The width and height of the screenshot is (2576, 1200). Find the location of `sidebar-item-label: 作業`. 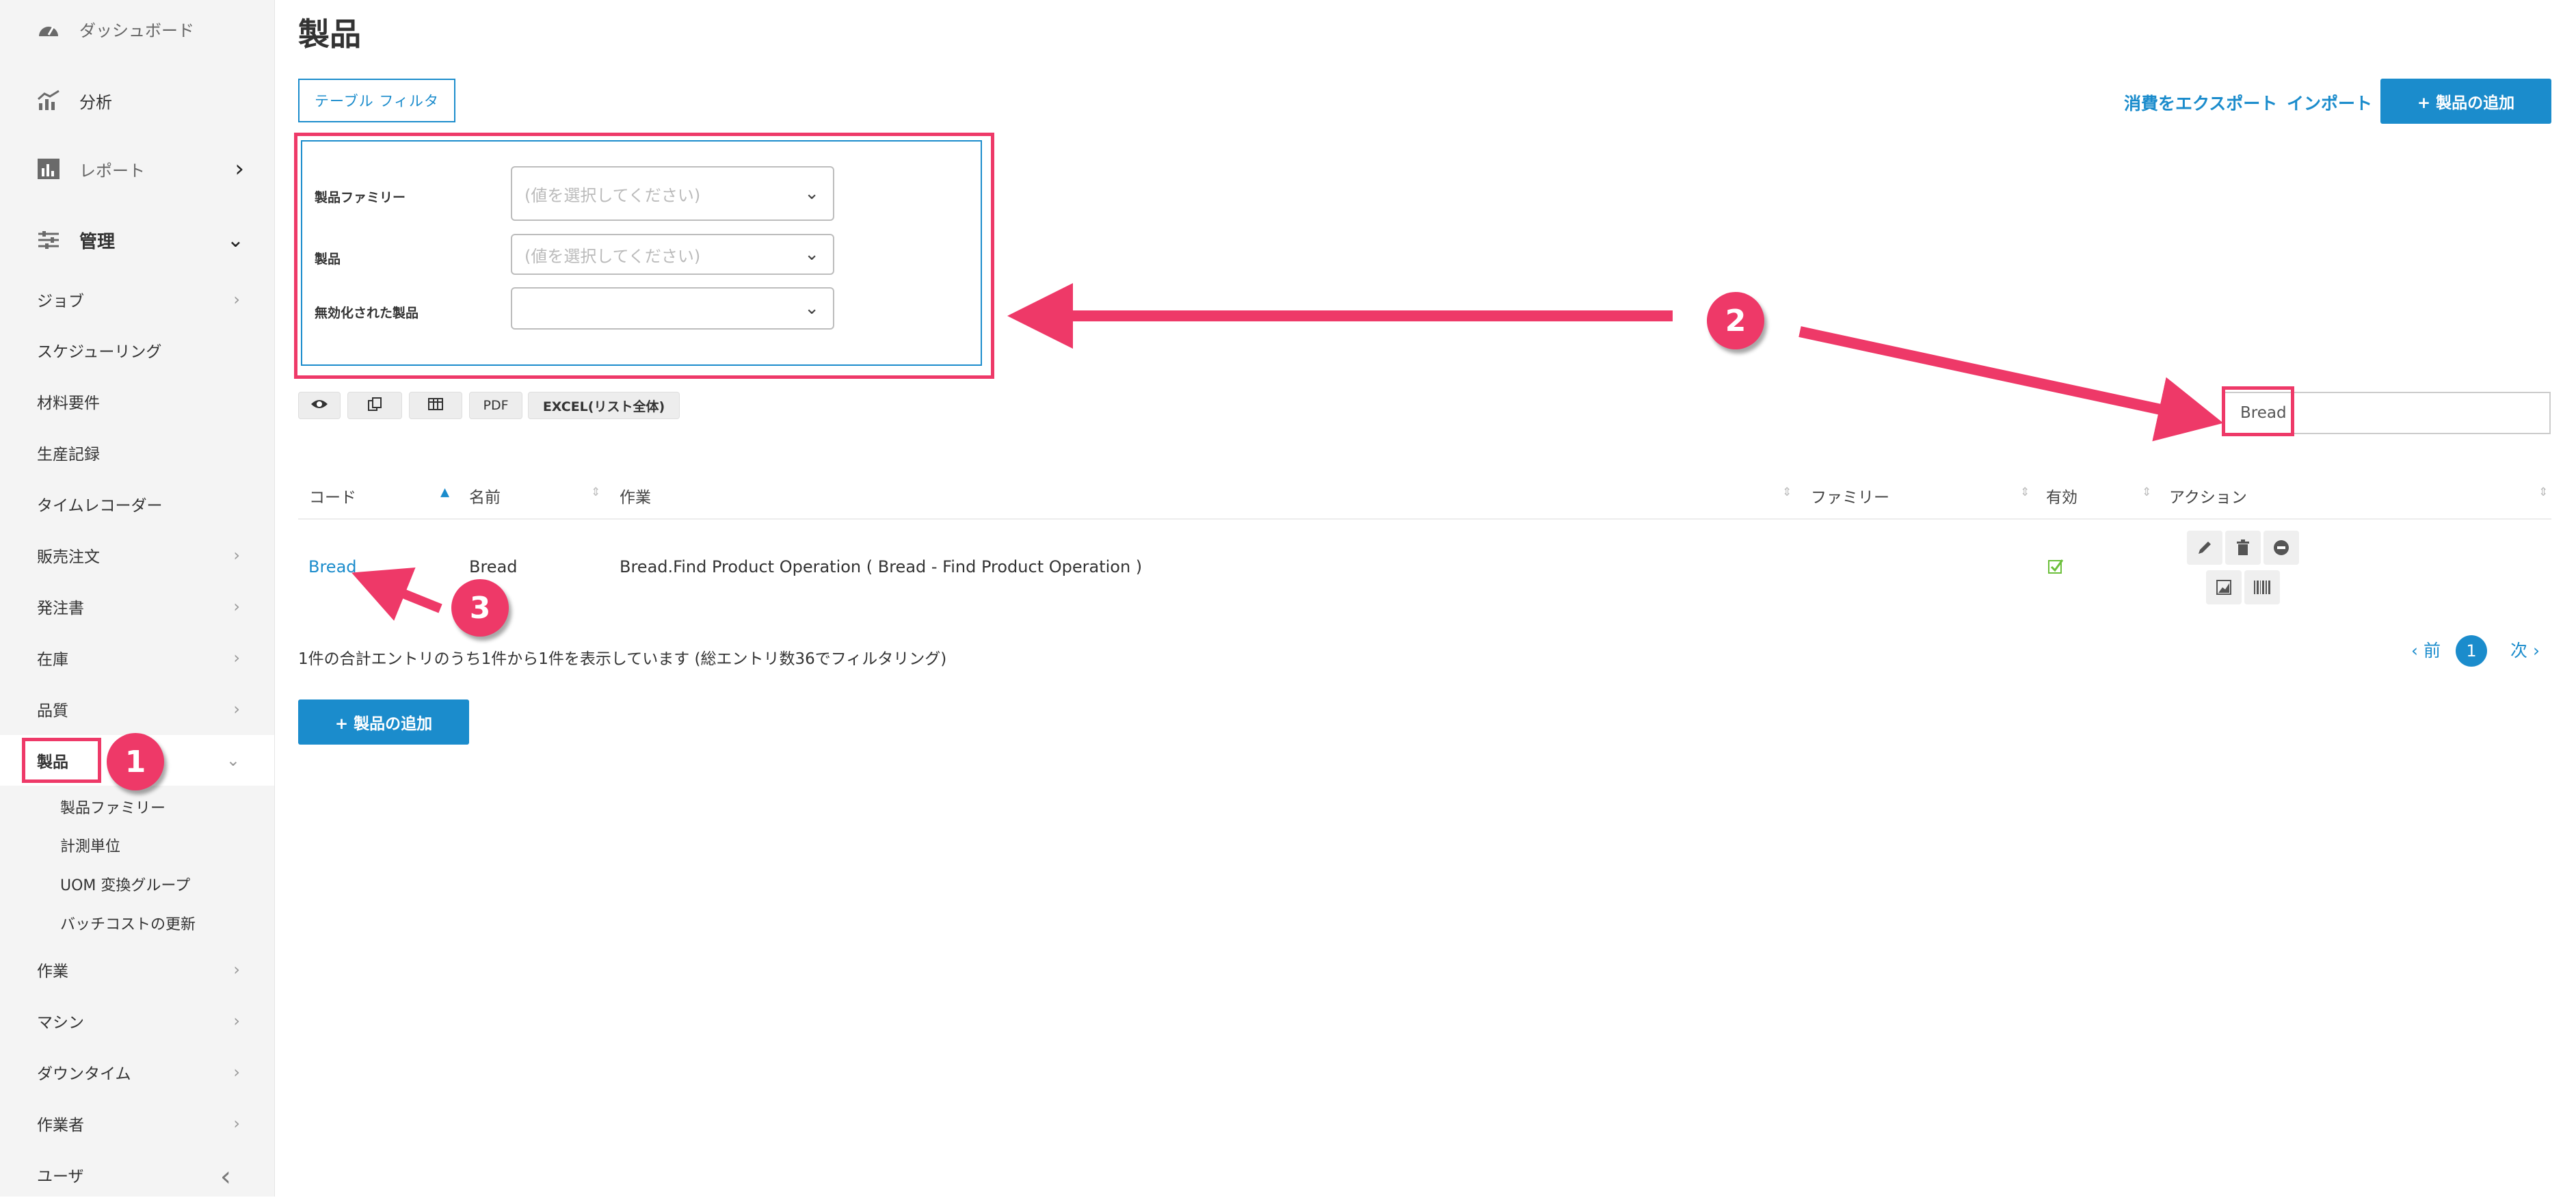

sidebar-item-label: 作業 is located at coordinates (52, 972).